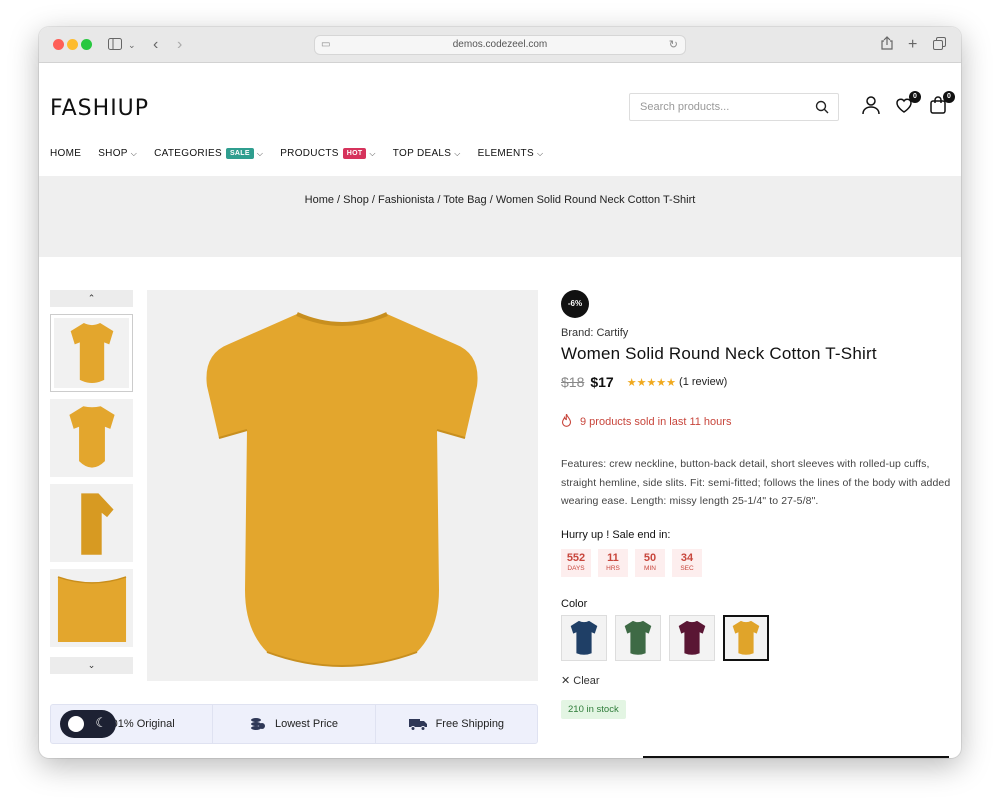 The image size is (1000, 811). I want to click on forward-arrow-icon: ›, so click(179, 45).